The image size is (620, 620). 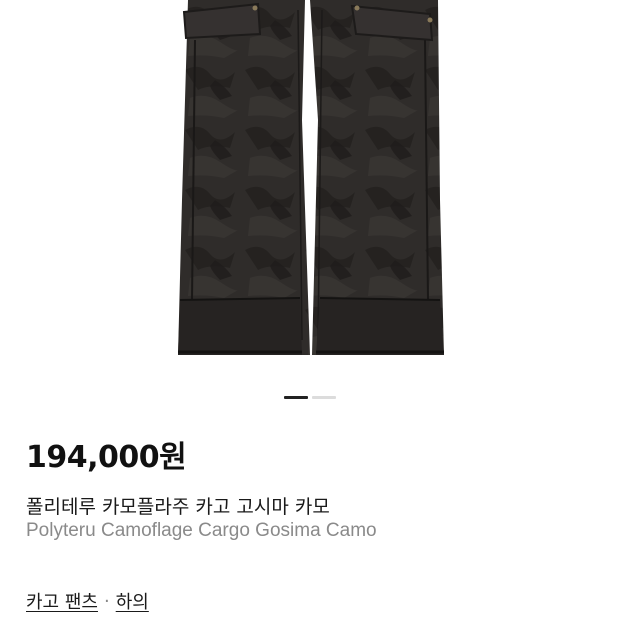 I want to click on product-title-english: Polyteru Camoflage Cargo Gosima Camo, so click(x=201, y=530).